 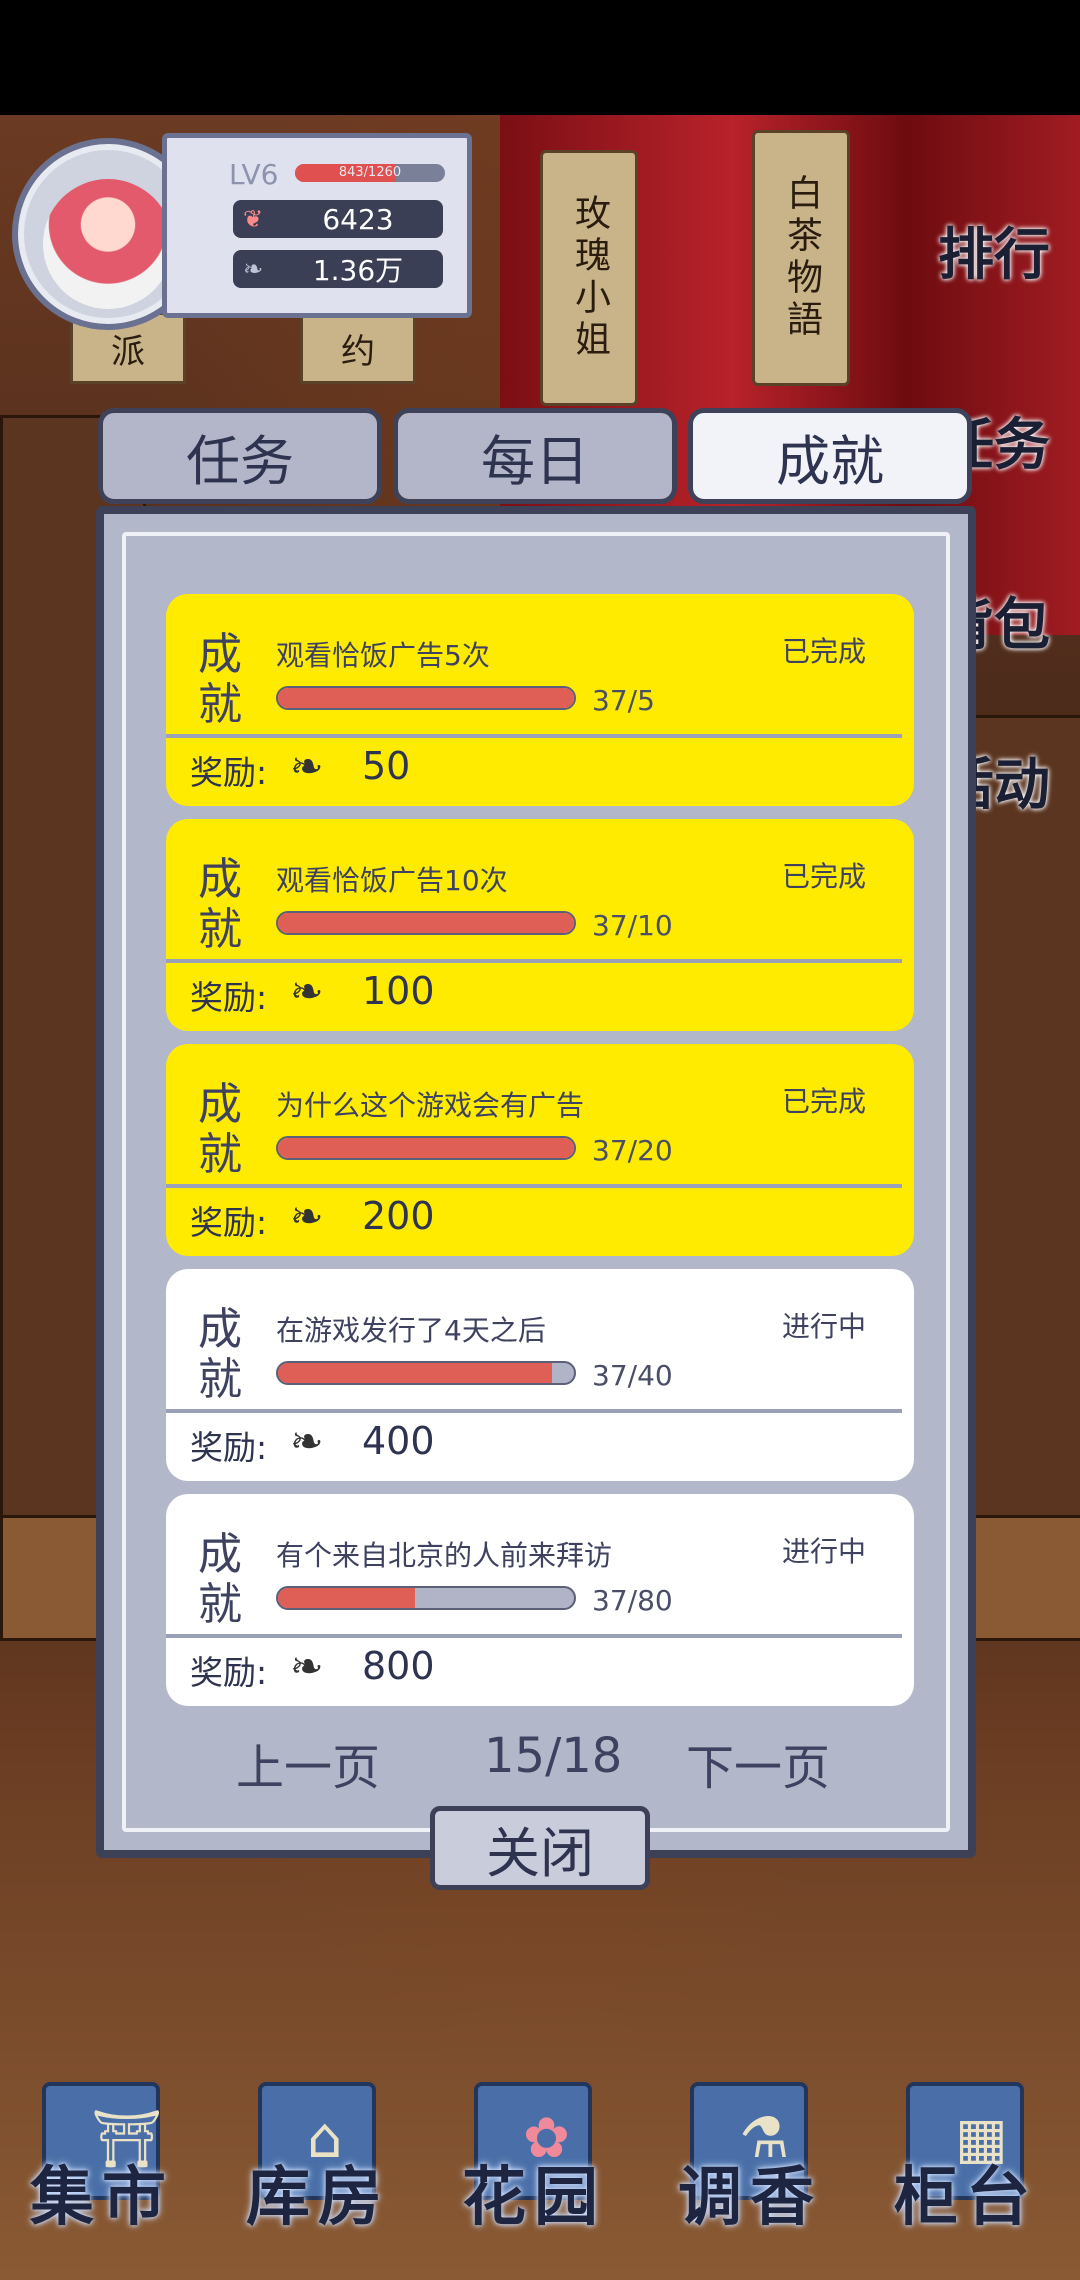 I want to click on reward-amount: 400, so click(x=398, y=1441).